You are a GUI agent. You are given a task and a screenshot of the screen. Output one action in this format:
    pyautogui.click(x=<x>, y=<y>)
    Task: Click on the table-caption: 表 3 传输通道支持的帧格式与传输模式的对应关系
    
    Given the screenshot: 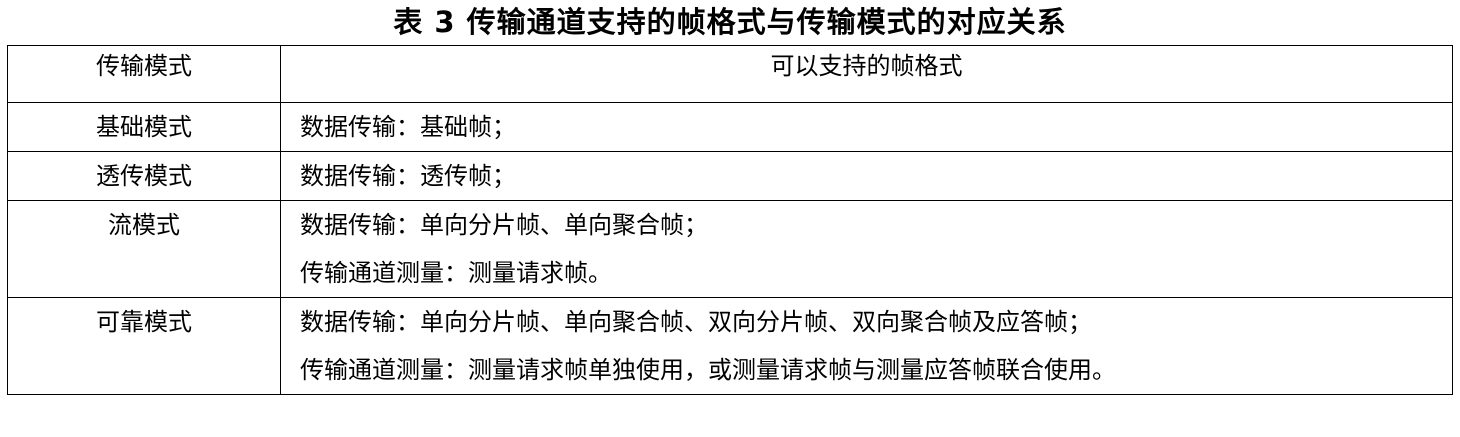 What is the action you would take?
    pyautogui.click(x=730, y=22)
    